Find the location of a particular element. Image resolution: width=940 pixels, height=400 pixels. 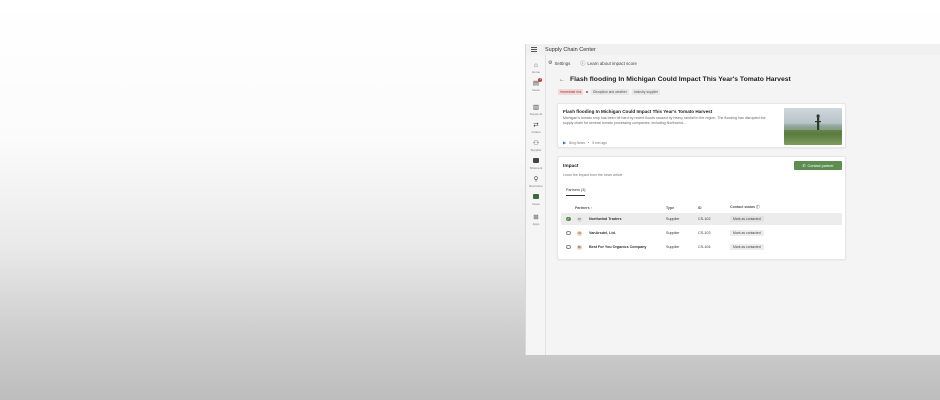

learn-impact-score-link: ⓘ Learn about impact score is located at coordinates (608, 63).